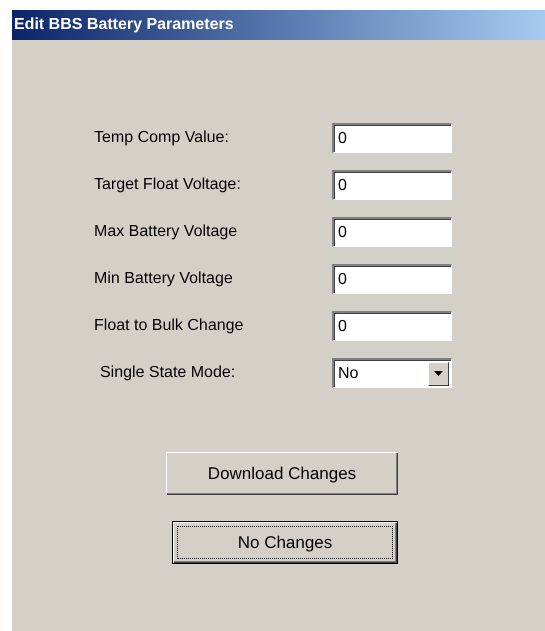 This screenshot has height=631, width=545. Describe the element at coordinates (165, 232) in the screenshot. I see `field-label: Max Battery Voltage` at that location.